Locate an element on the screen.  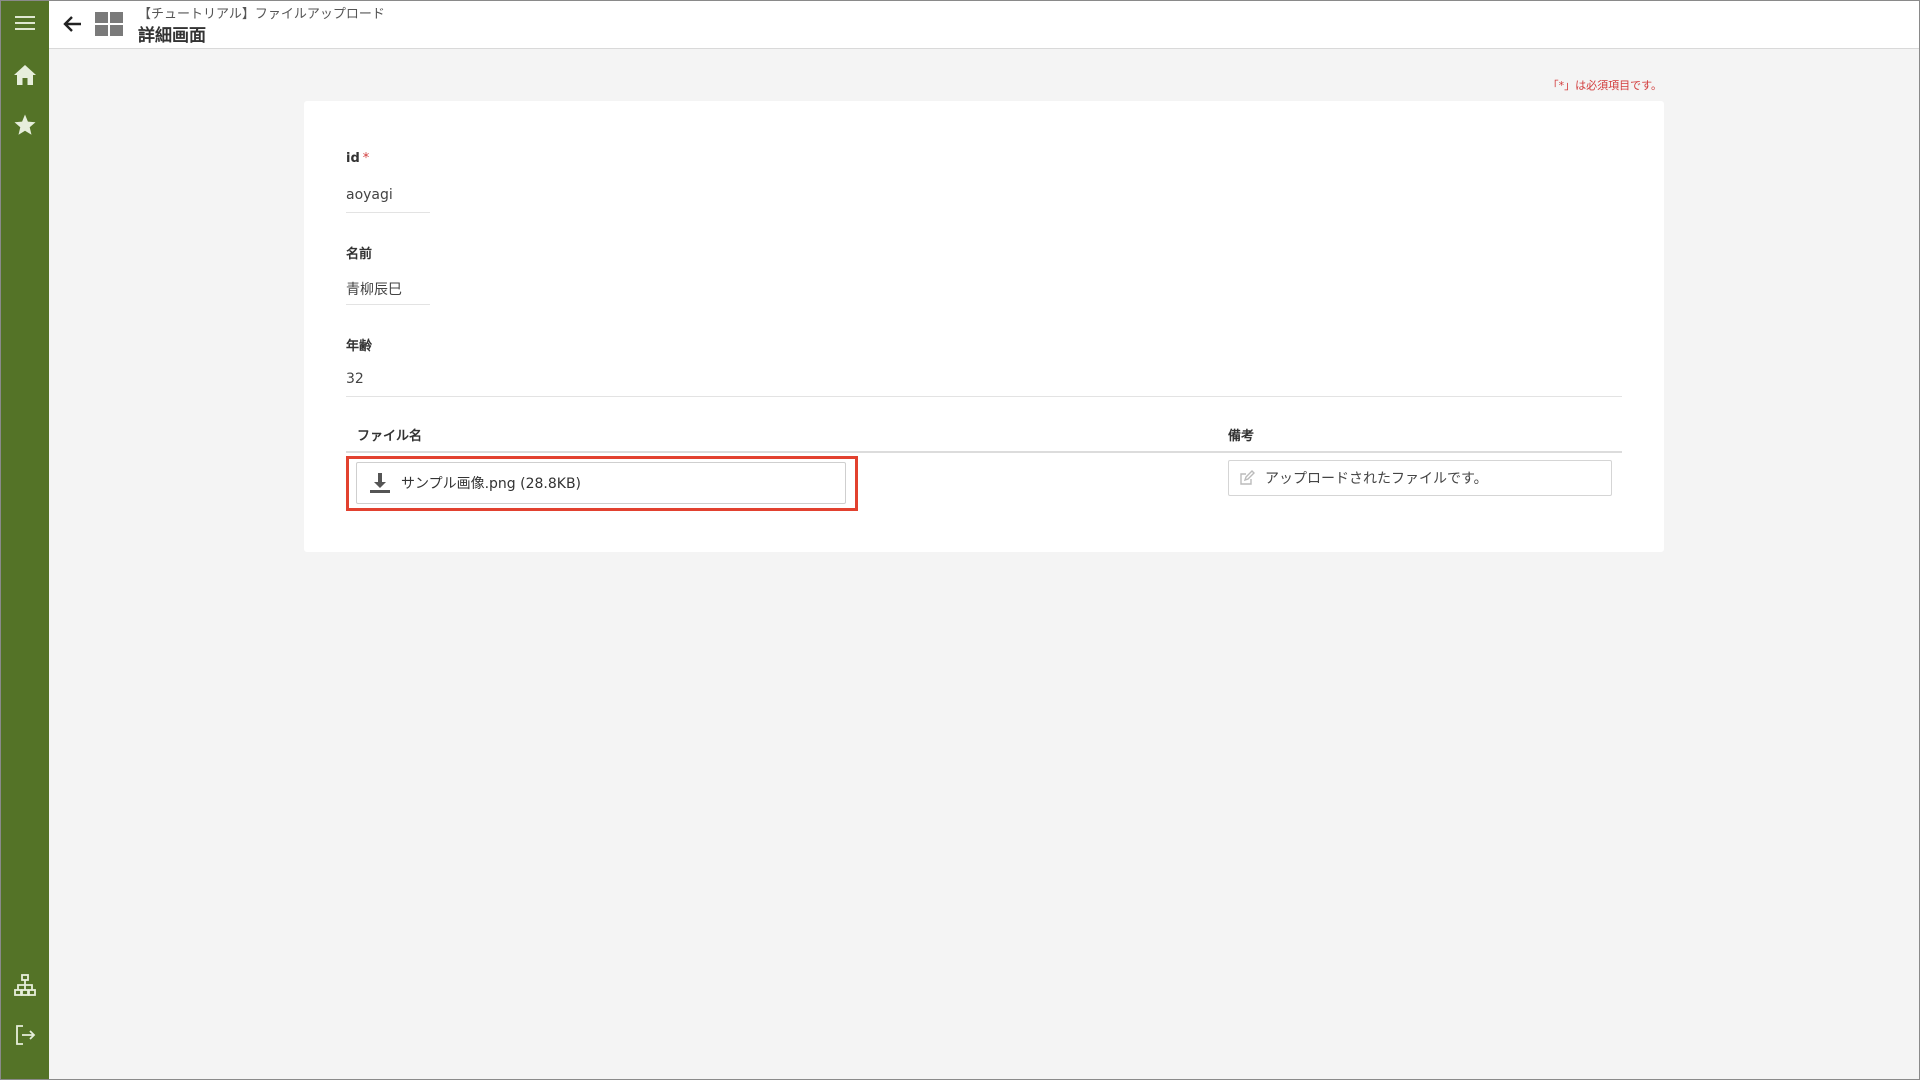
age-label: 年齢 is located at coordinates (359, 346).